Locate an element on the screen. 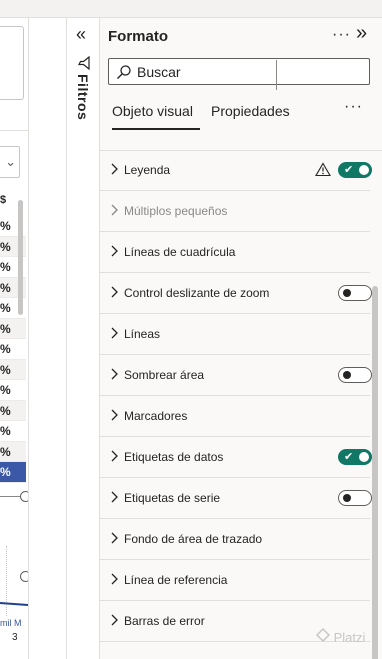 This screenshot has width=382, height=659. watermark-text: Platzi is located at coordinates (349, 637).